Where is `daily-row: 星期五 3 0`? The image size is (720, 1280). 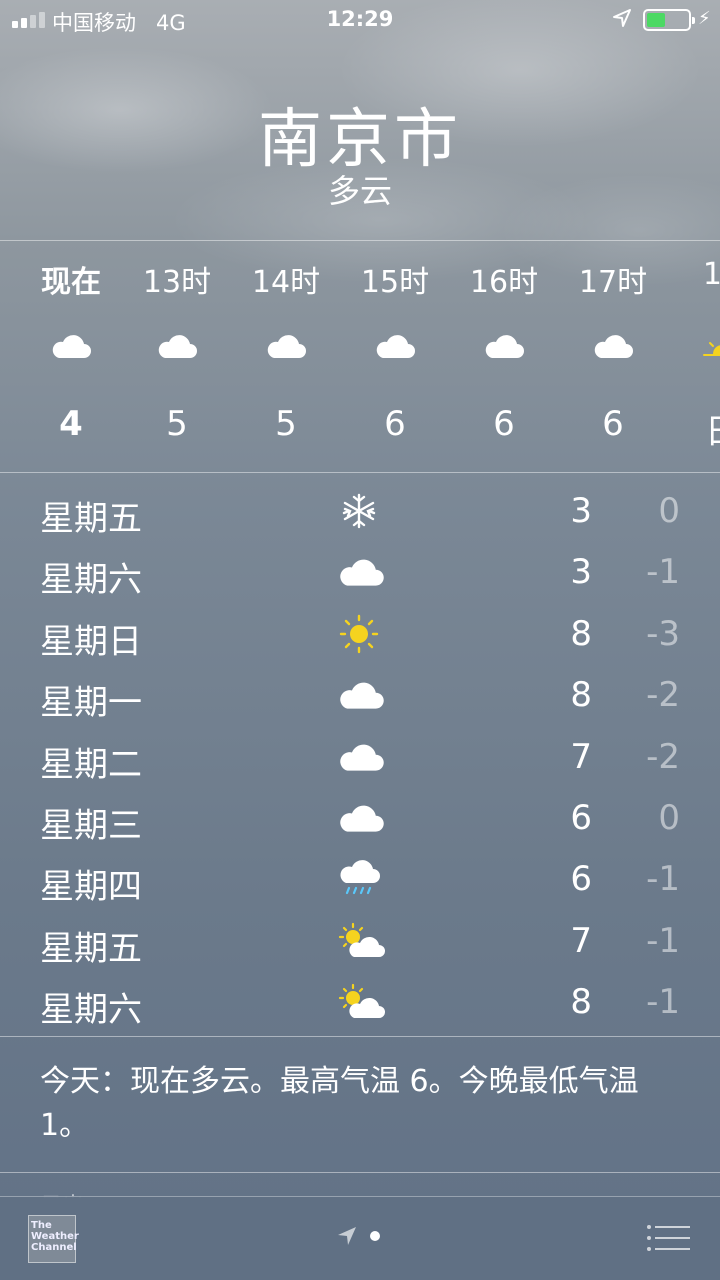
daily-row: 星期五 3 0 is located at coordinates (360, 511).